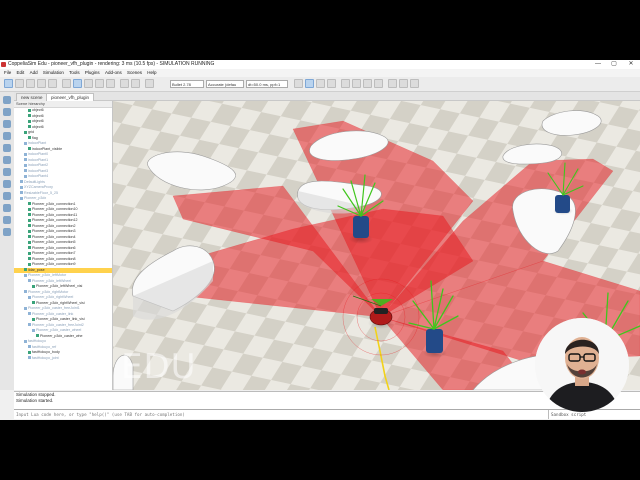 The image size is (640, 480). What do you see at coordinates (381, 311) in the screenshot?
I see `robot-lidar` at bounding box center [381, 311].